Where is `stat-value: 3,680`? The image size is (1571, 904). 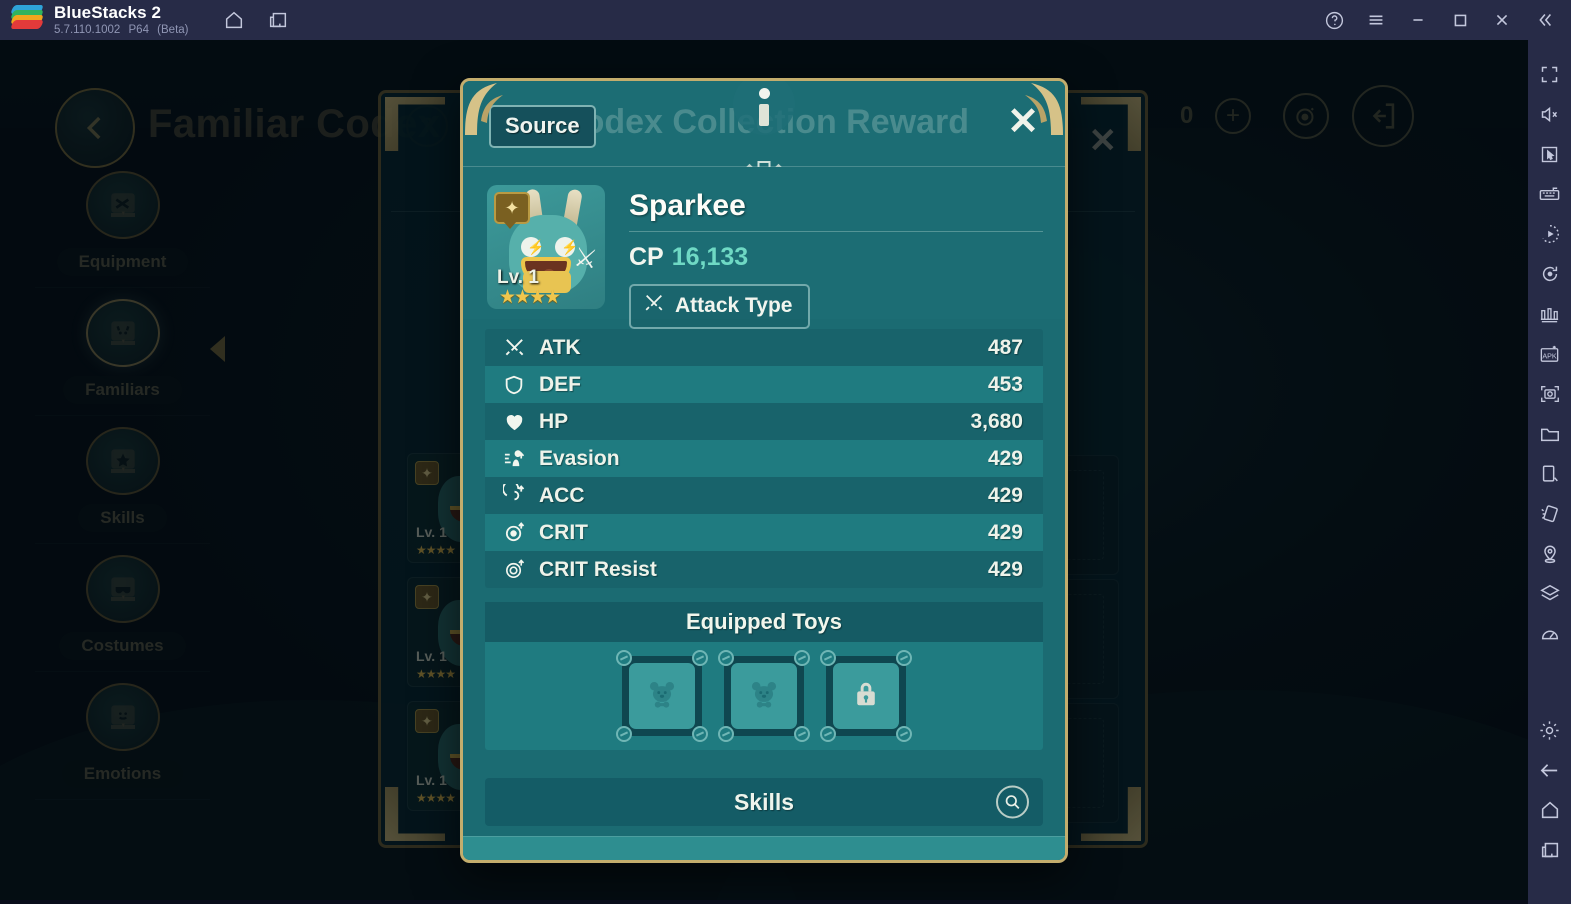
stat-value: 3,680 is located at coordinates (996, 421).